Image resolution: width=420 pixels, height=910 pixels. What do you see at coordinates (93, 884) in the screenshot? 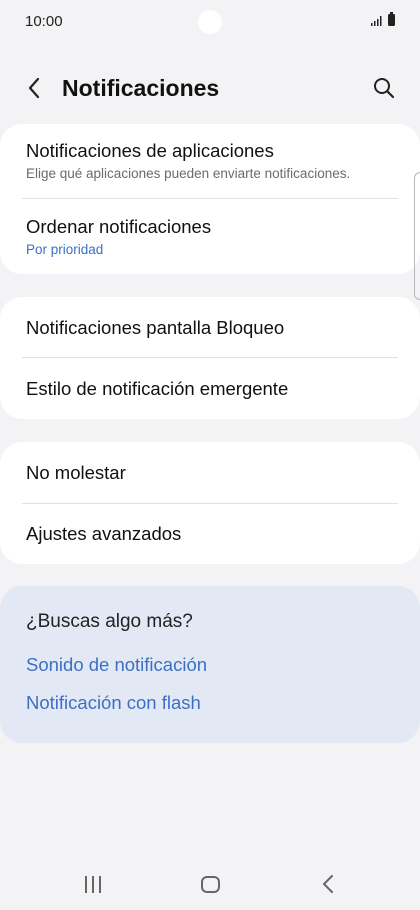
I see `recent-apps-icon` at bounding box center [93, 884].